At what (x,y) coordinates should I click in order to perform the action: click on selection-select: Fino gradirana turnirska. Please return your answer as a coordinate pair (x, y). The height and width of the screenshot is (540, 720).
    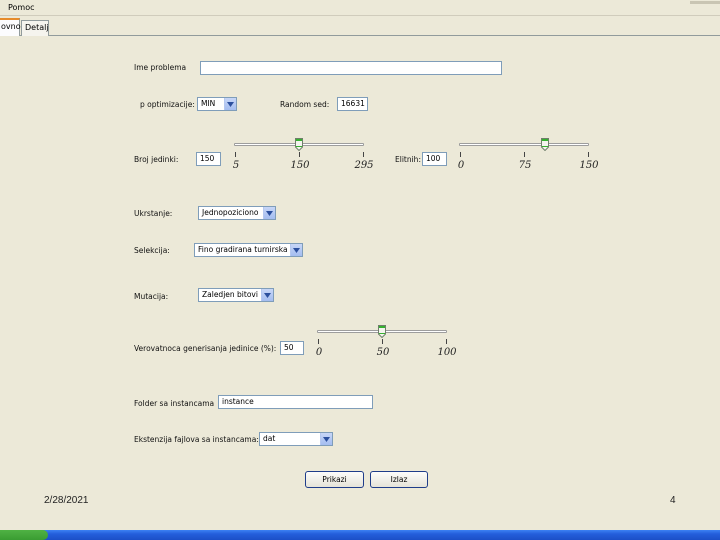
    Looking at the image, I should click on (248, 250).